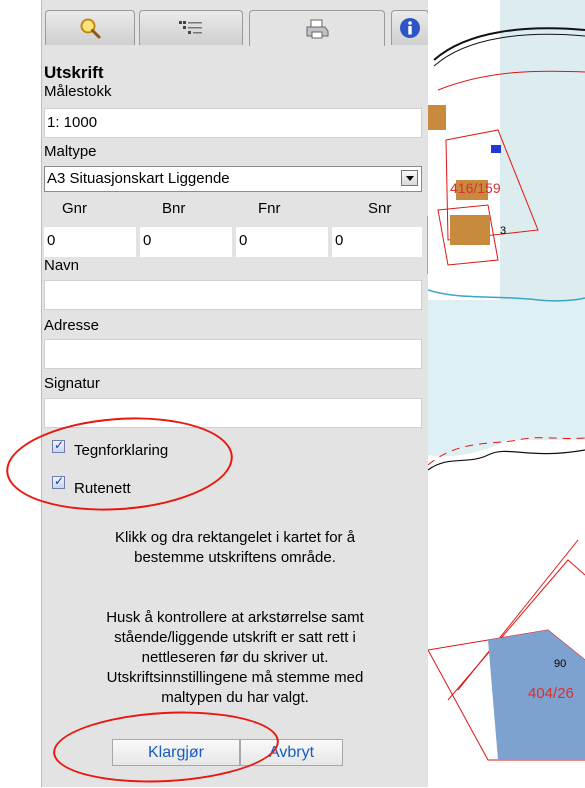 The height and width of the screenshot is (788, 585). What do you see at coordinates (74, 72) in the screenshot?
I see `print-title: Utskrift` at bounding box center [74, 72].